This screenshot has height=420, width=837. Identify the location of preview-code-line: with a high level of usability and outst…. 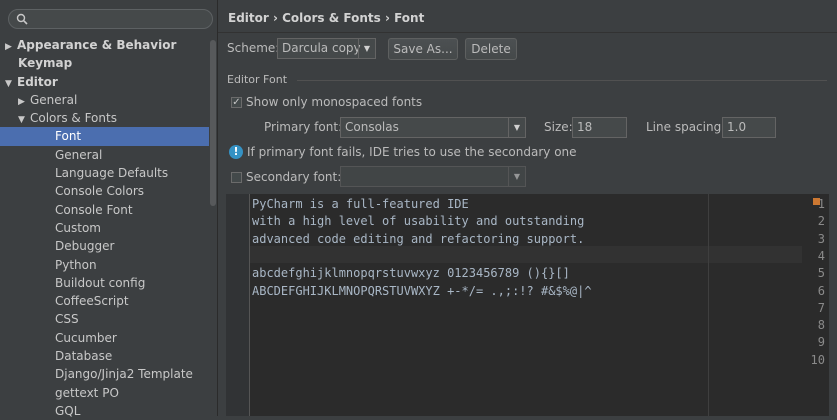
(418, 221).